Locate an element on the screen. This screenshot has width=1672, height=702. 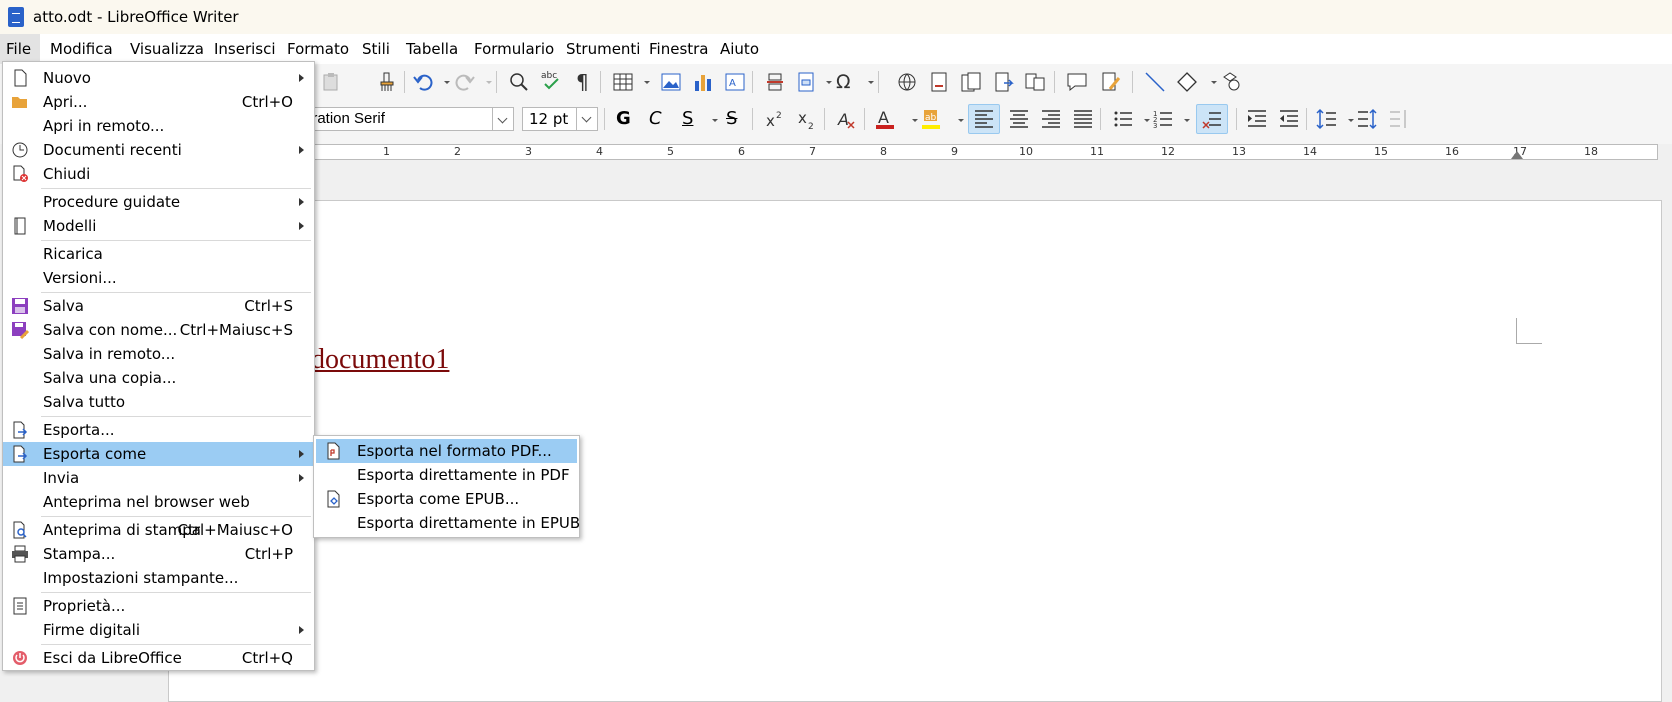
menu-item-documenti-recenti: Documenti recenti is located at coordinates (158, 150).